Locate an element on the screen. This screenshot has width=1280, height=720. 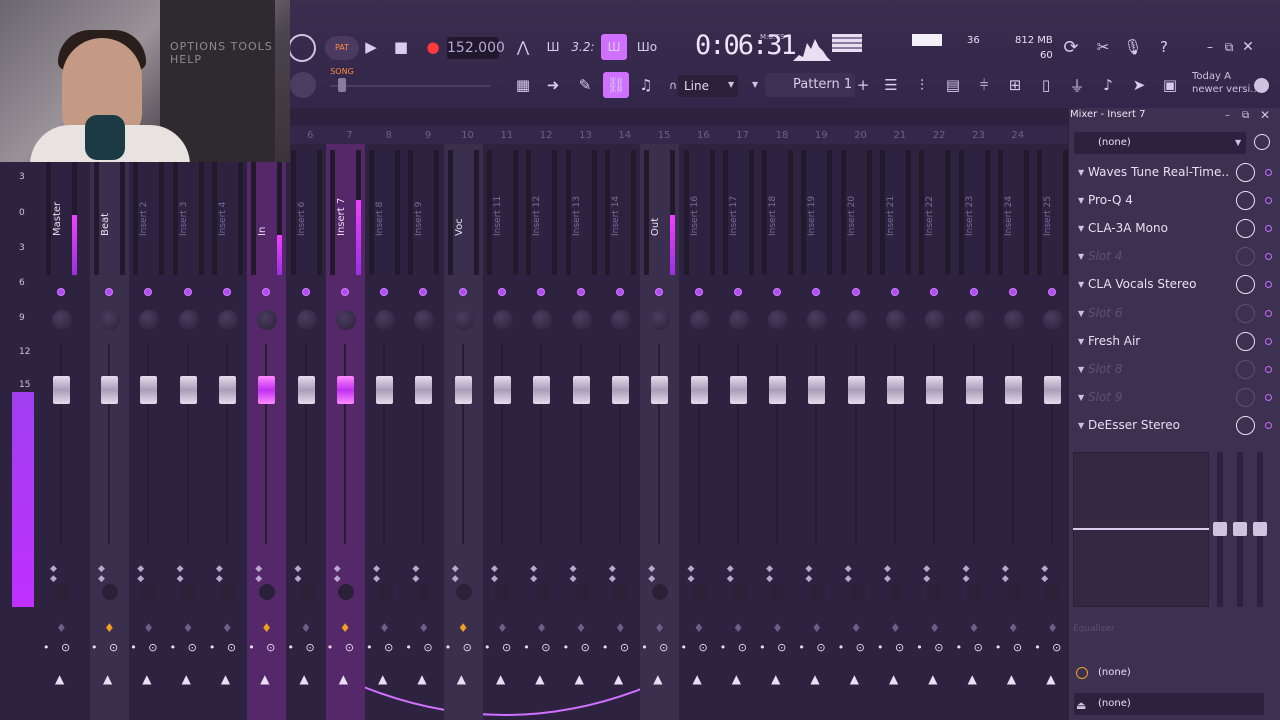
microphone-icon: 🎙 is located at coordinates (1133, 47).